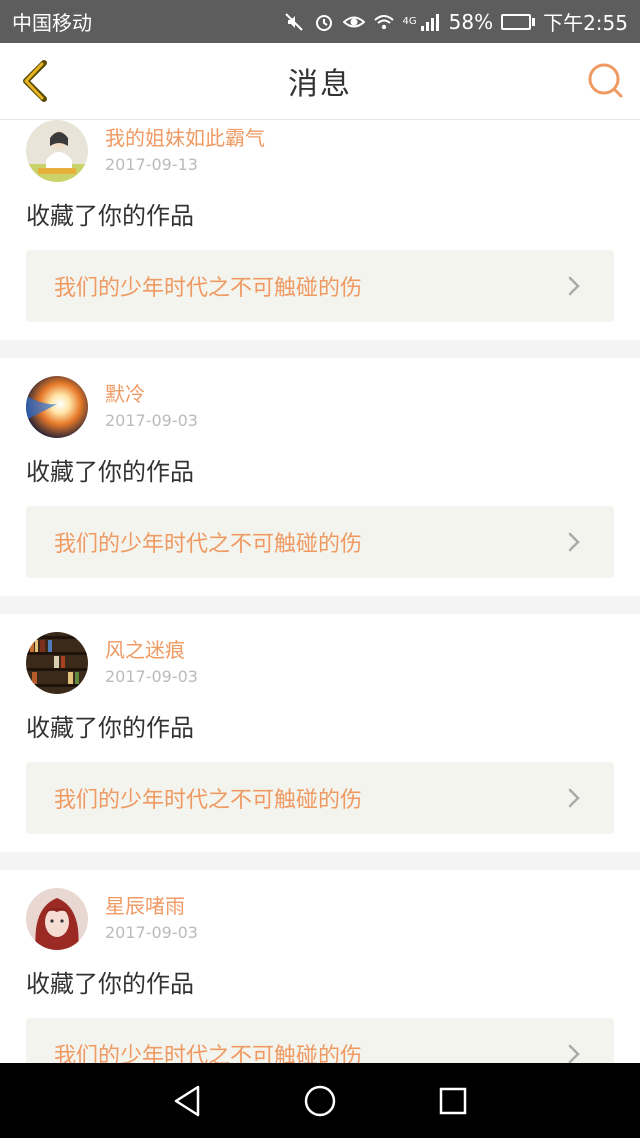  Describe the element at coordinates (151, 650) in the screenshot. I see `username: 风之迷痕` at that location.